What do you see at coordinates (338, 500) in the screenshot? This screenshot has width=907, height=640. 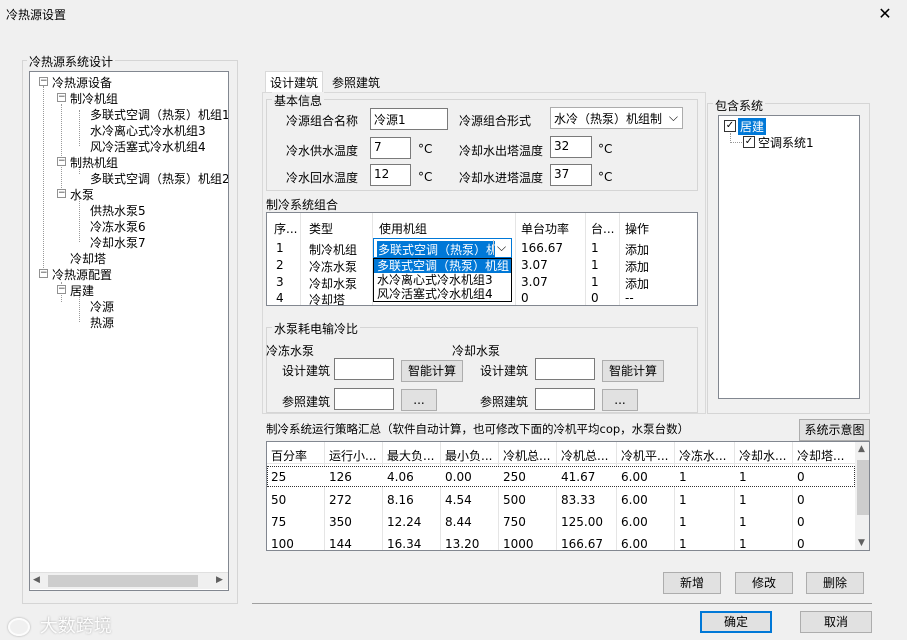 I see `table-cell: 272` at bounding box center [338, 500].